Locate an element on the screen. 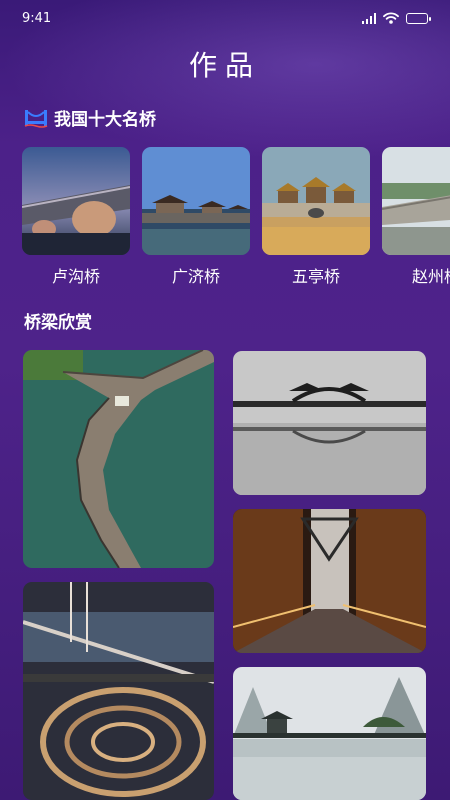  bridge-card-lugou: 卢沟桥 is located at coordinates (76, 217).